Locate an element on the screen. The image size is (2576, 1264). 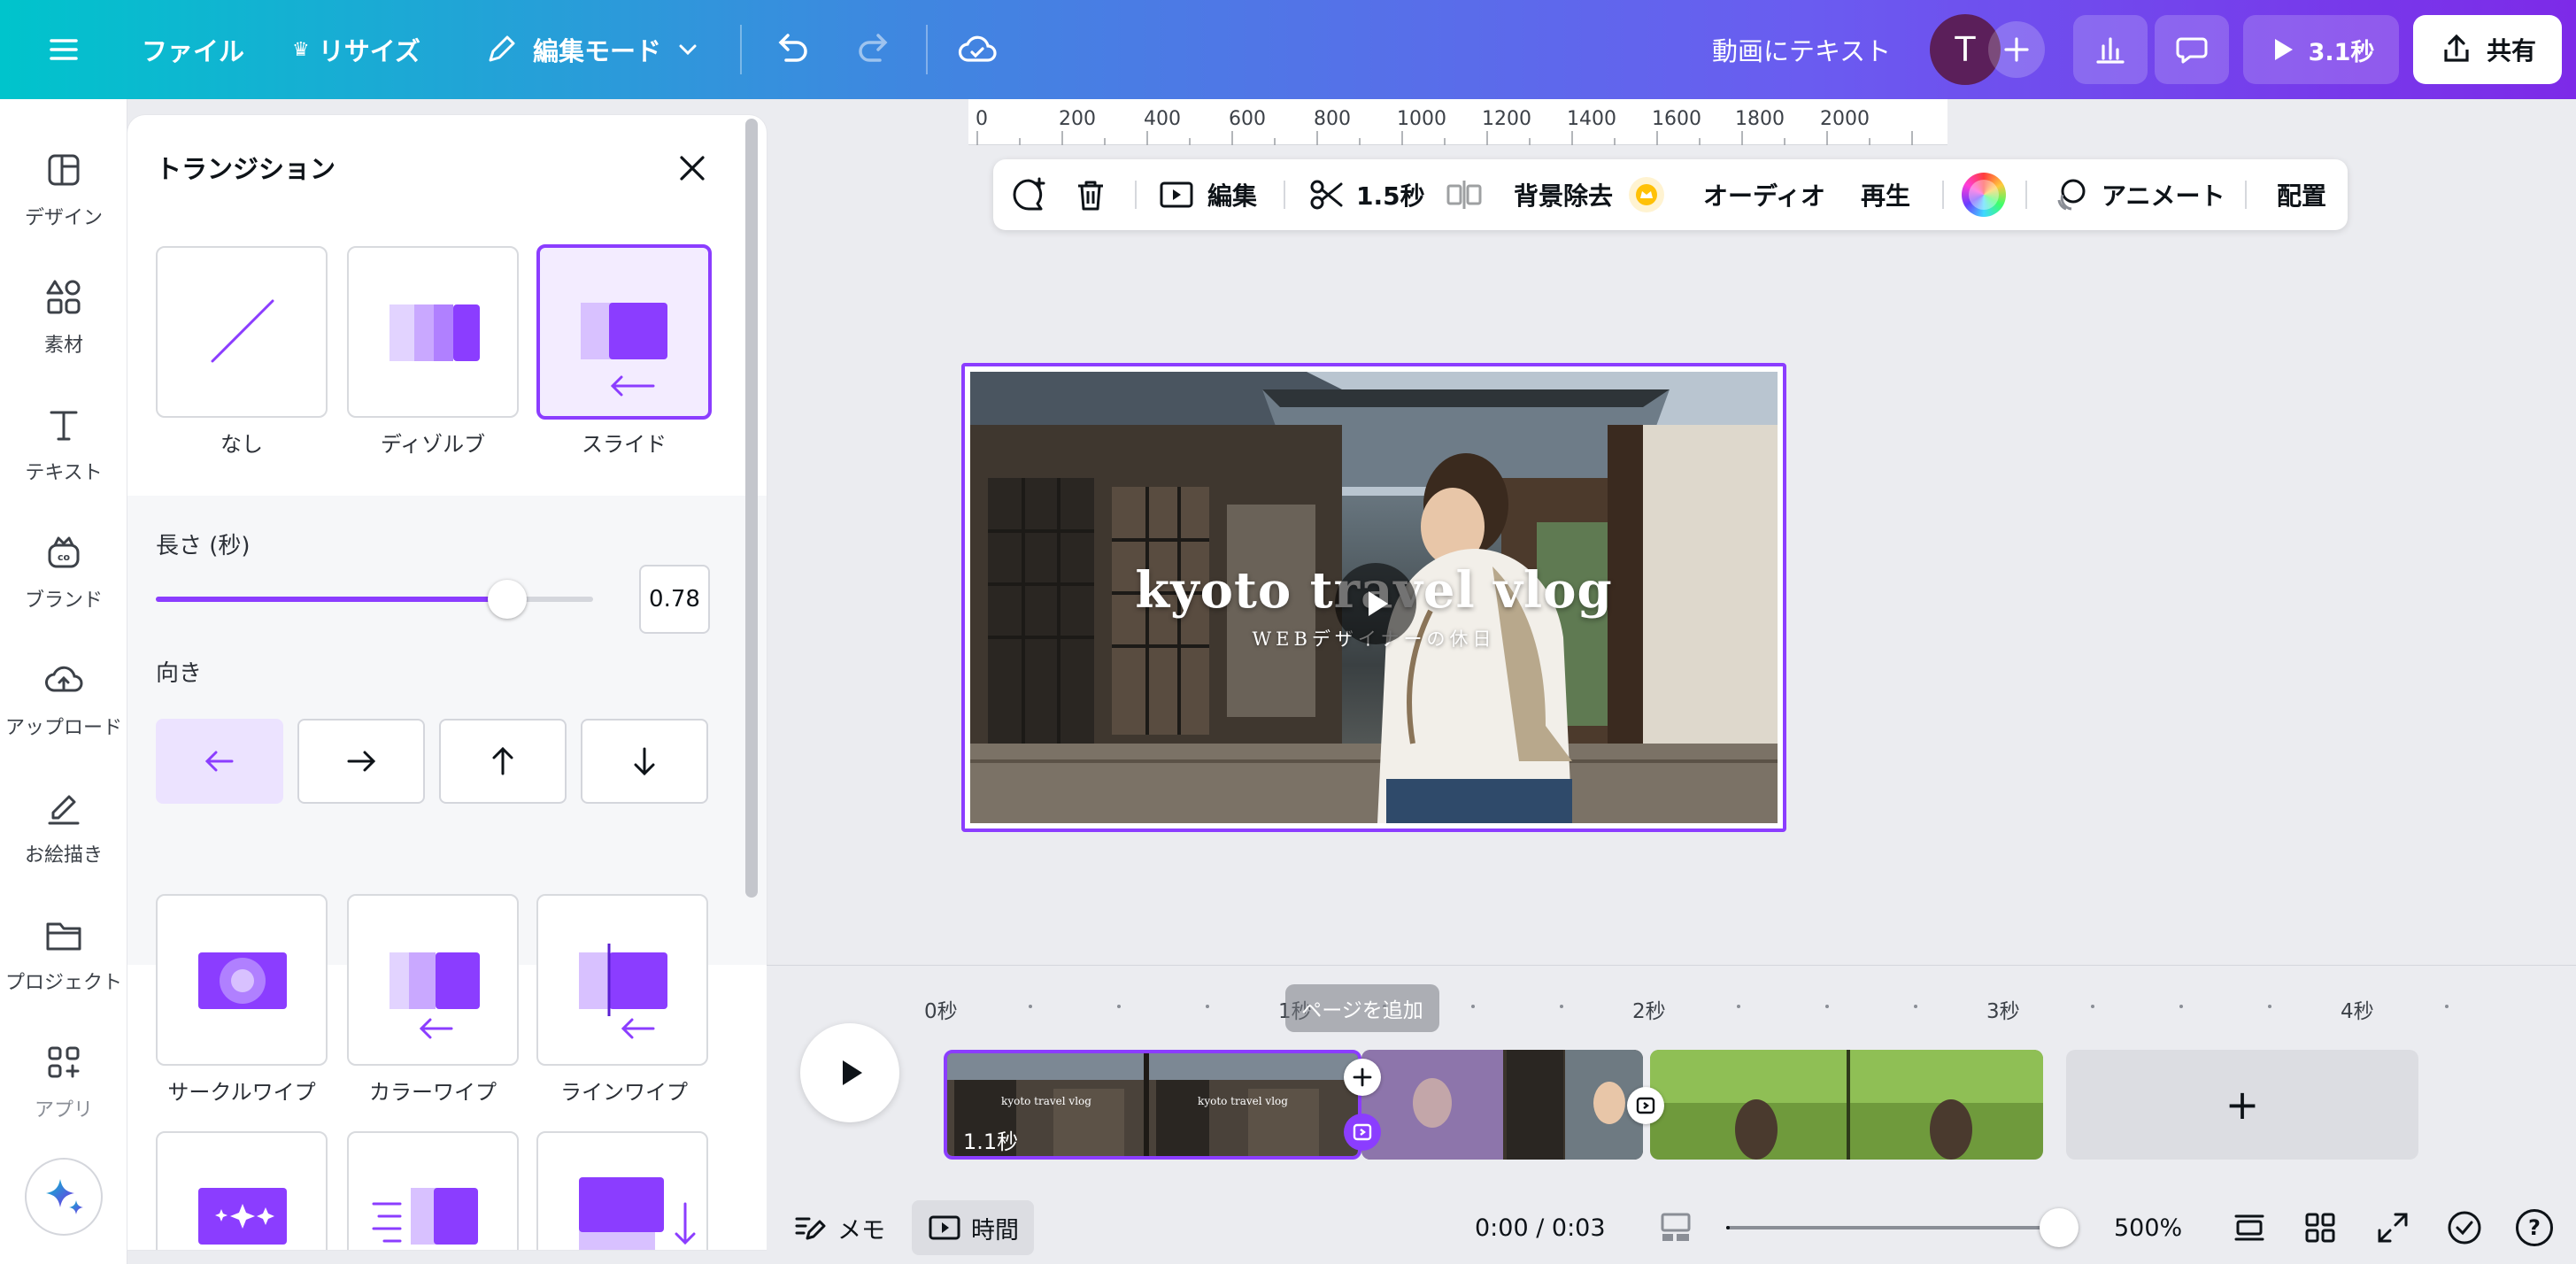
transition-slide-down-card is located at coordinates (622, 1190).